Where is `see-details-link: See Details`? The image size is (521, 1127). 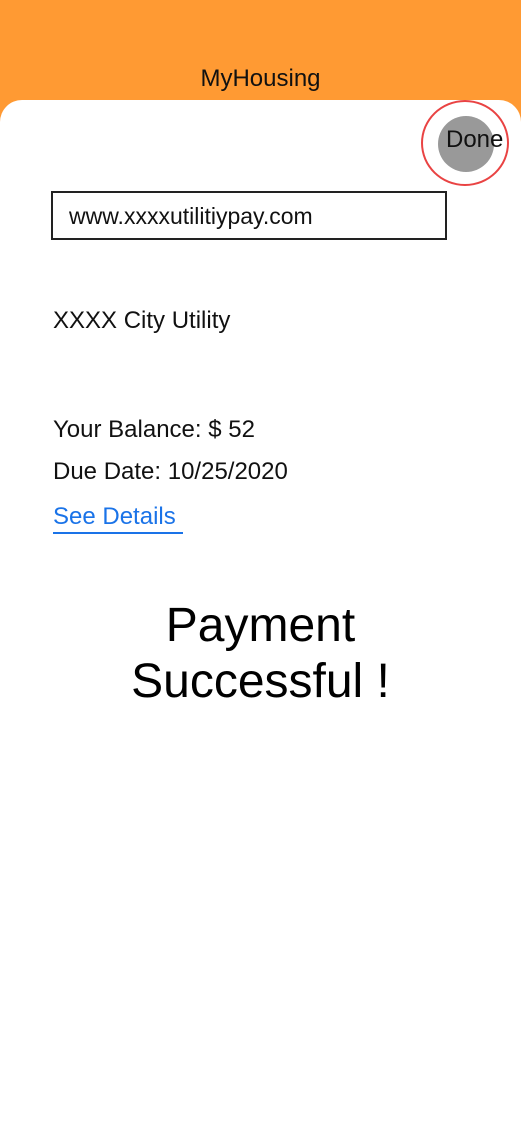
see-details-link: See Details is located at coordinates (118, 518).